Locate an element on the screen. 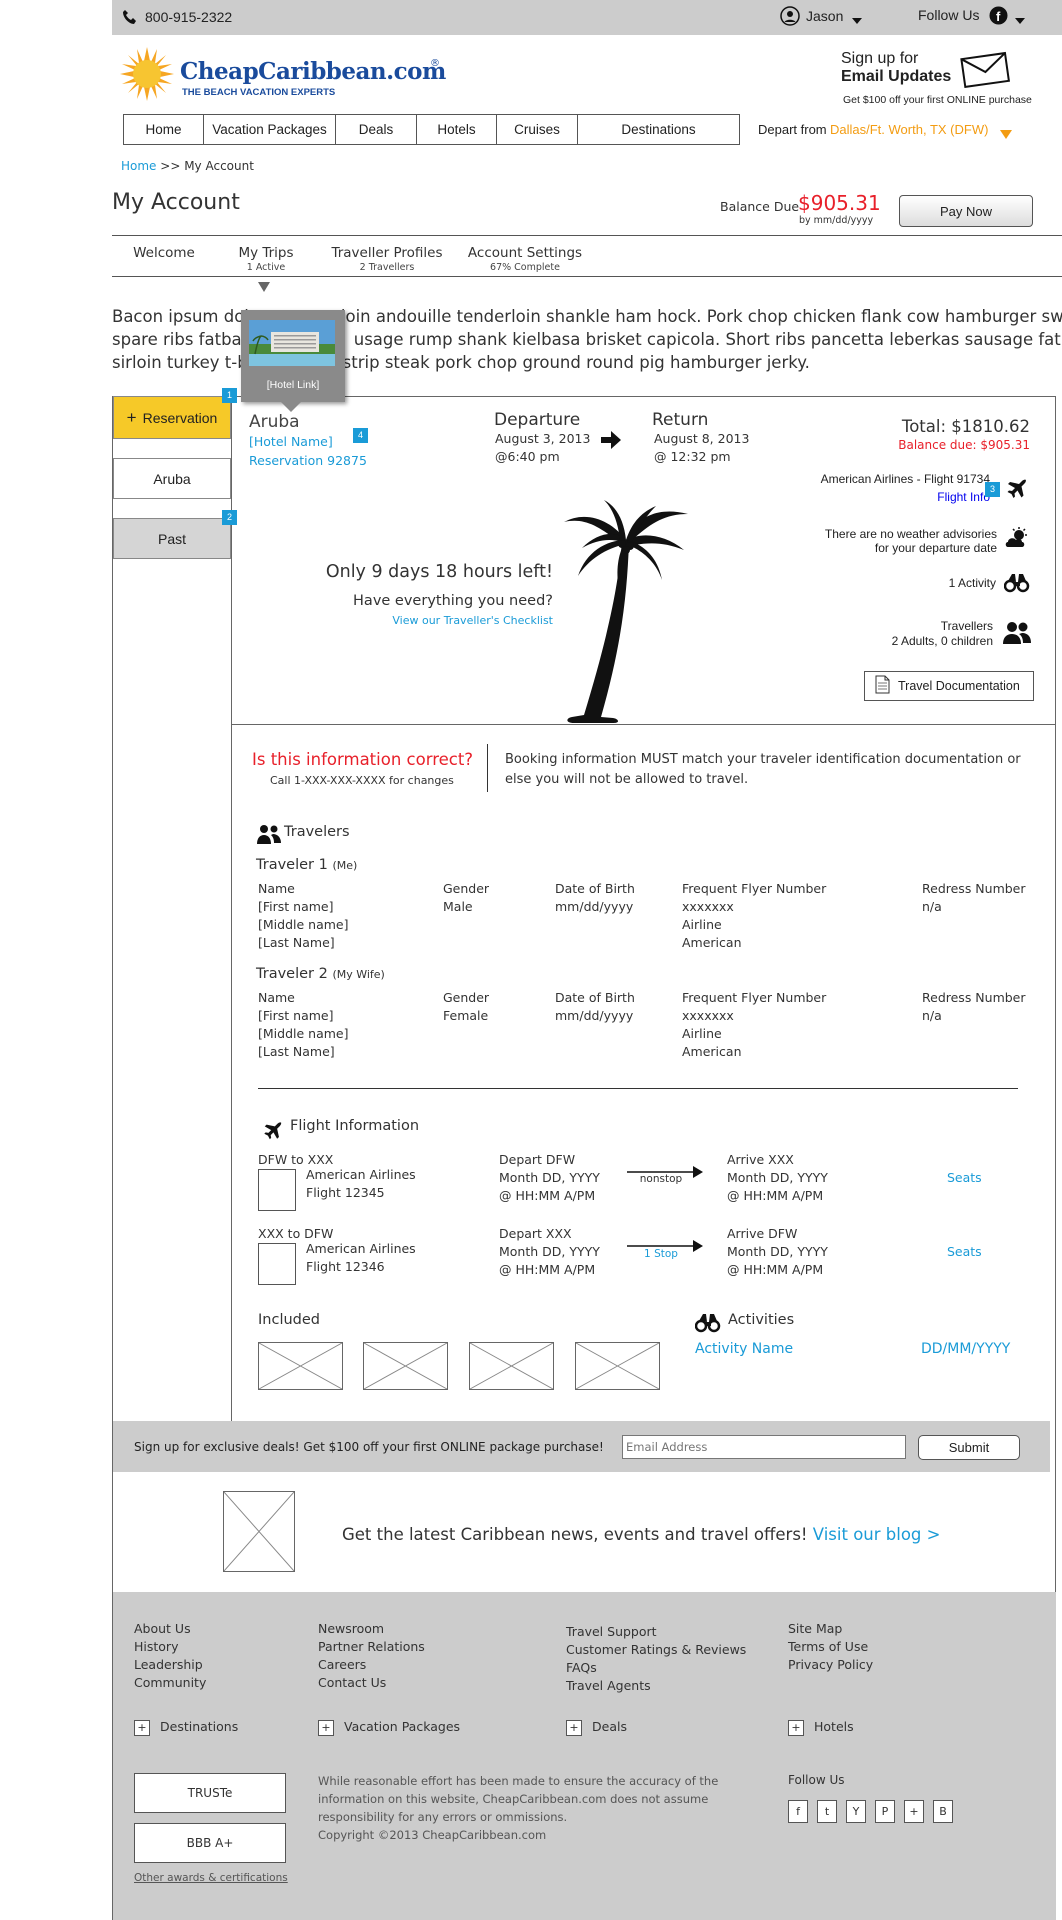 The height and width of the screenshot is (1920, 1062). chevron-down-icon is located at coordinates (857, 19).